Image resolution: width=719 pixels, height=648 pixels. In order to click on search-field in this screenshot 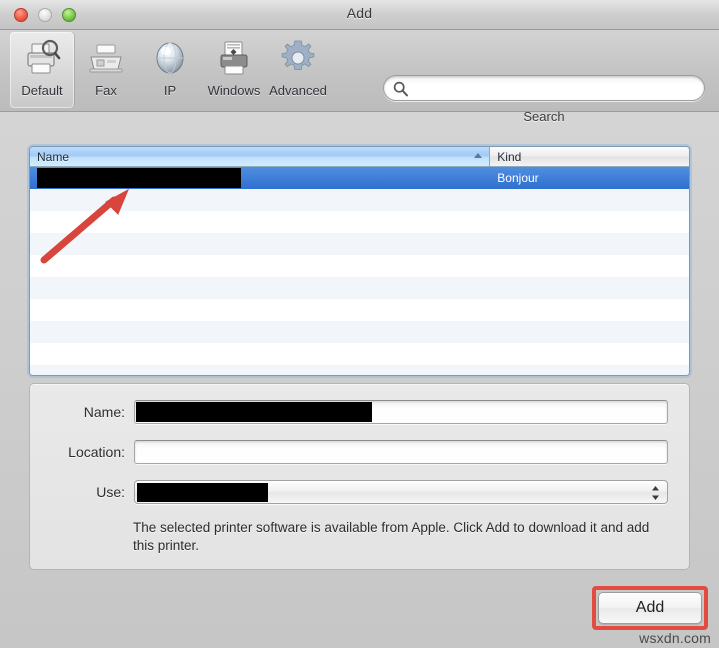, I will do `click(544, 88)`.